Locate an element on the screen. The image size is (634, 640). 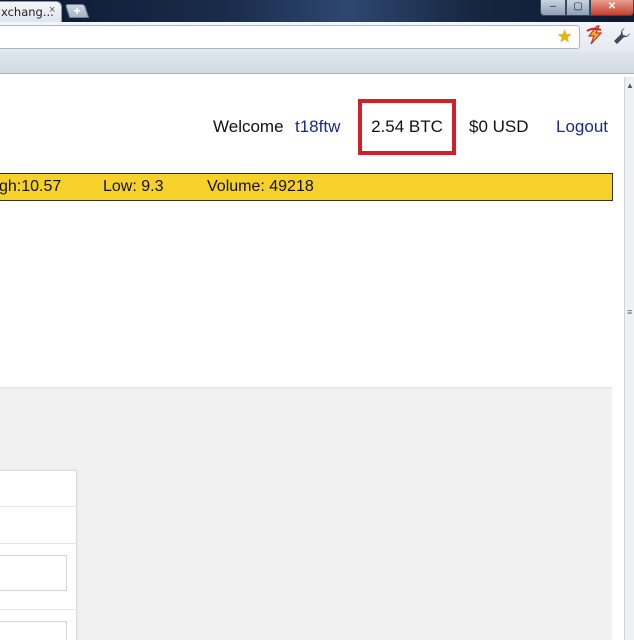
extension-bolt-icon is located at coordinates (595, 35).